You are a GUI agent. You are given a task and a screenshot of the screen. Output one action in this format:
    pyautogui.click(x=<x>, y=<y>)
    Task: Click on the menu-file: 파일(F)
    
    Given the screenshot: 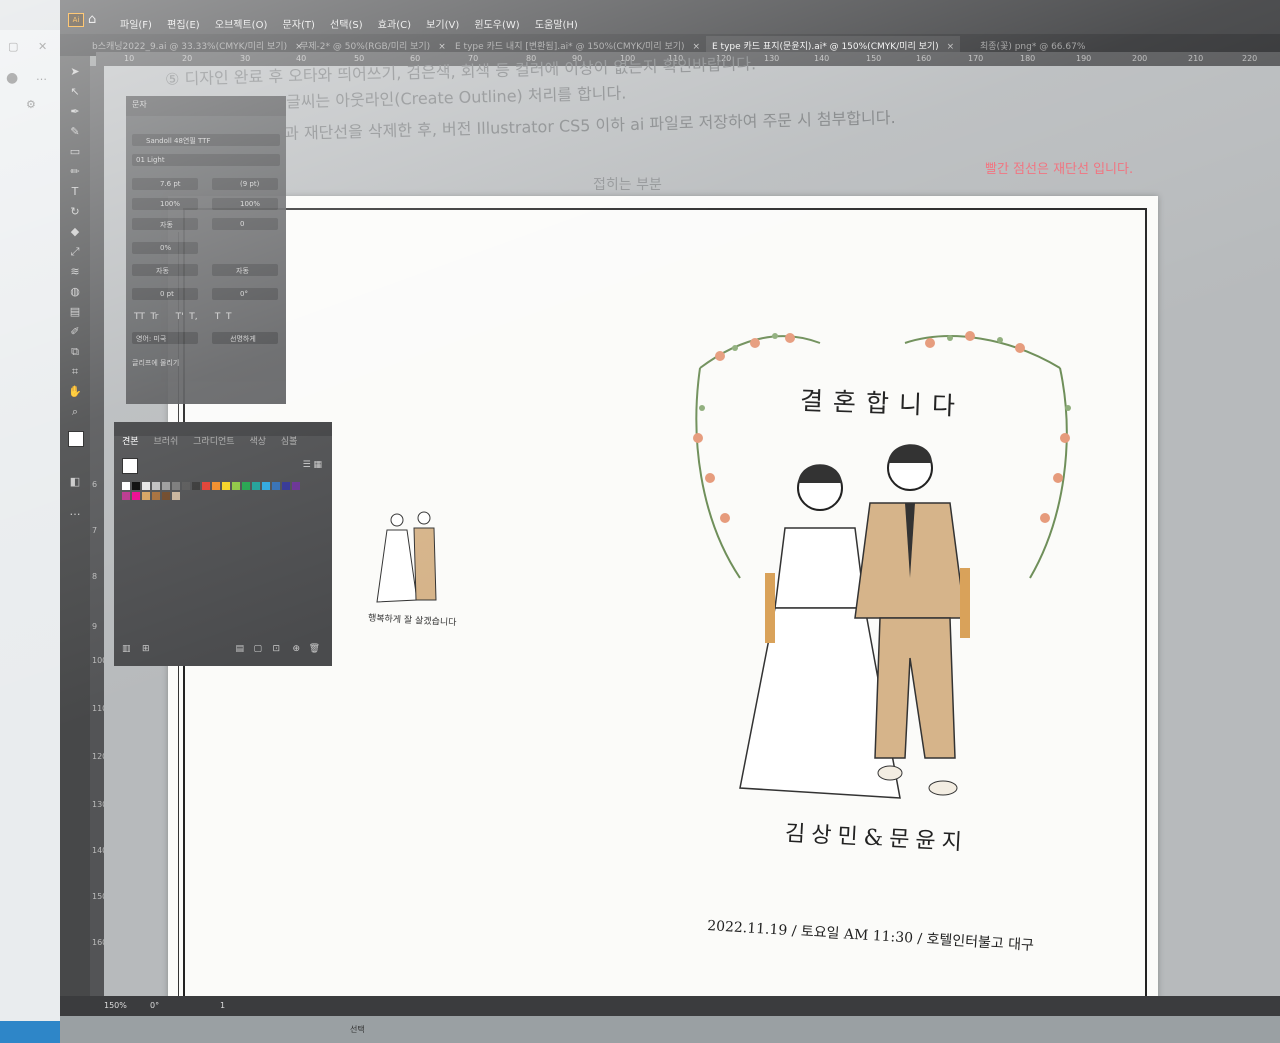 What is the action you would take?
    pyautogui.click(x=136, y=25)
    